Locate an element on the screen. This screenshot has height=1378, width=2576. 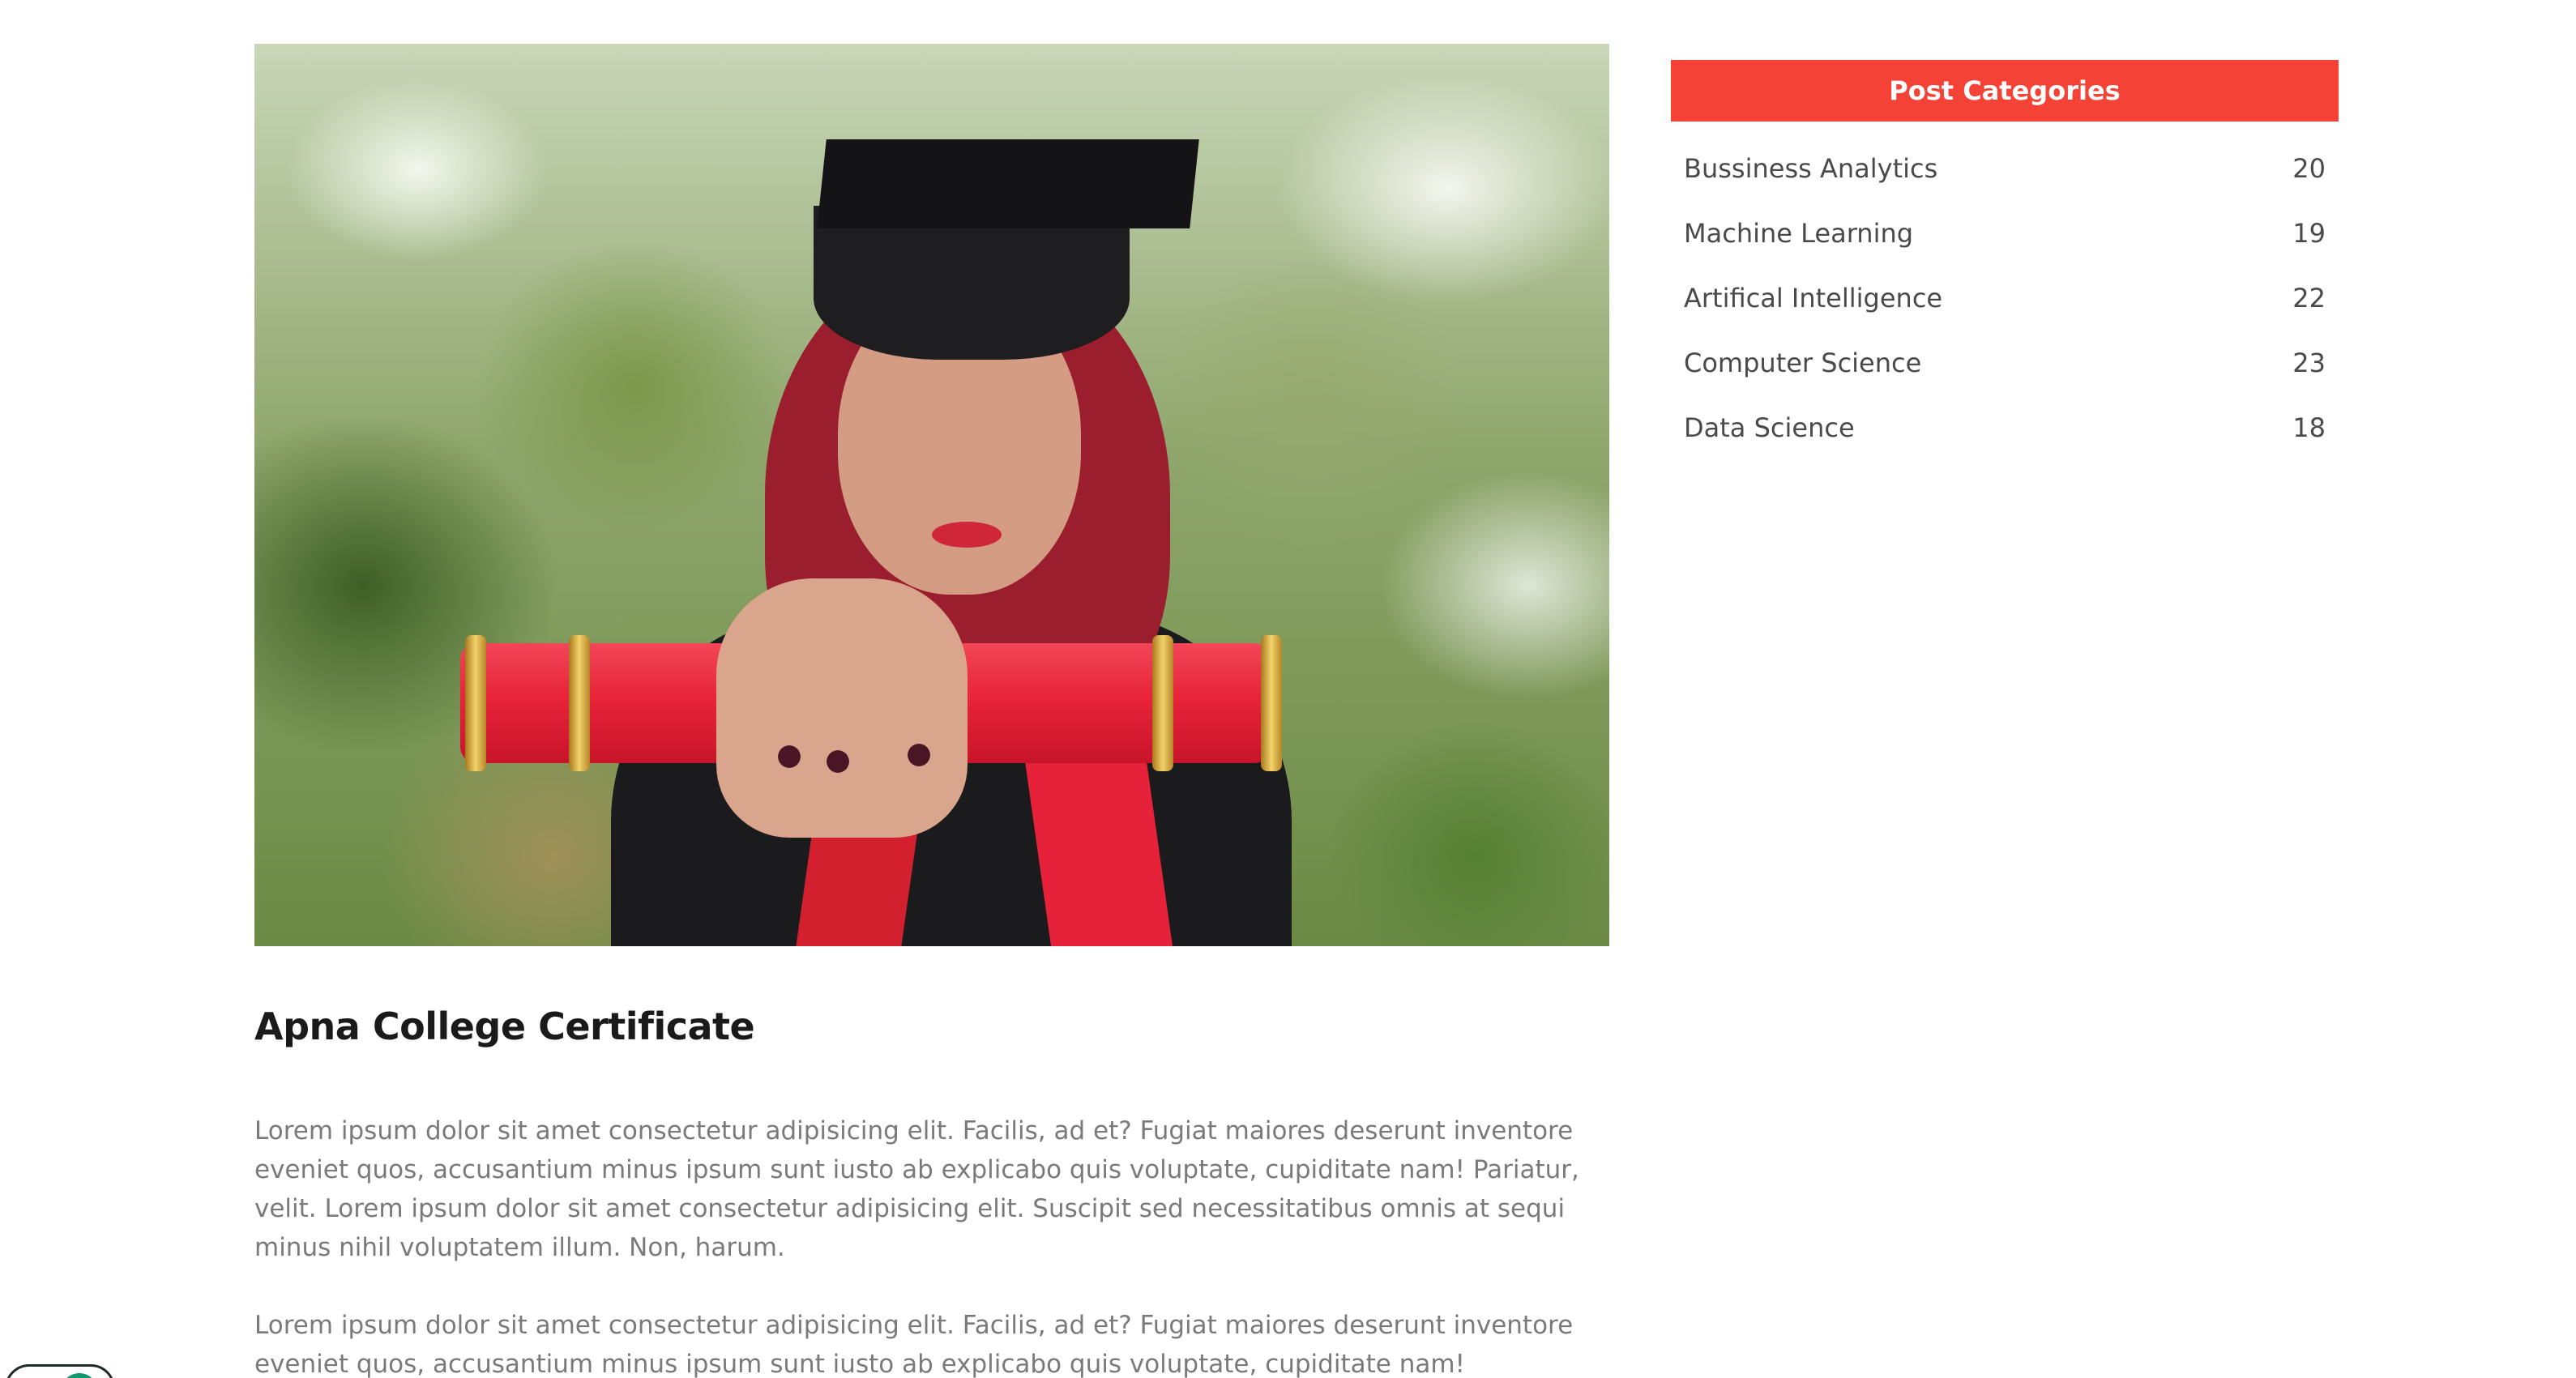
lips is located at coordinates (967, 535).